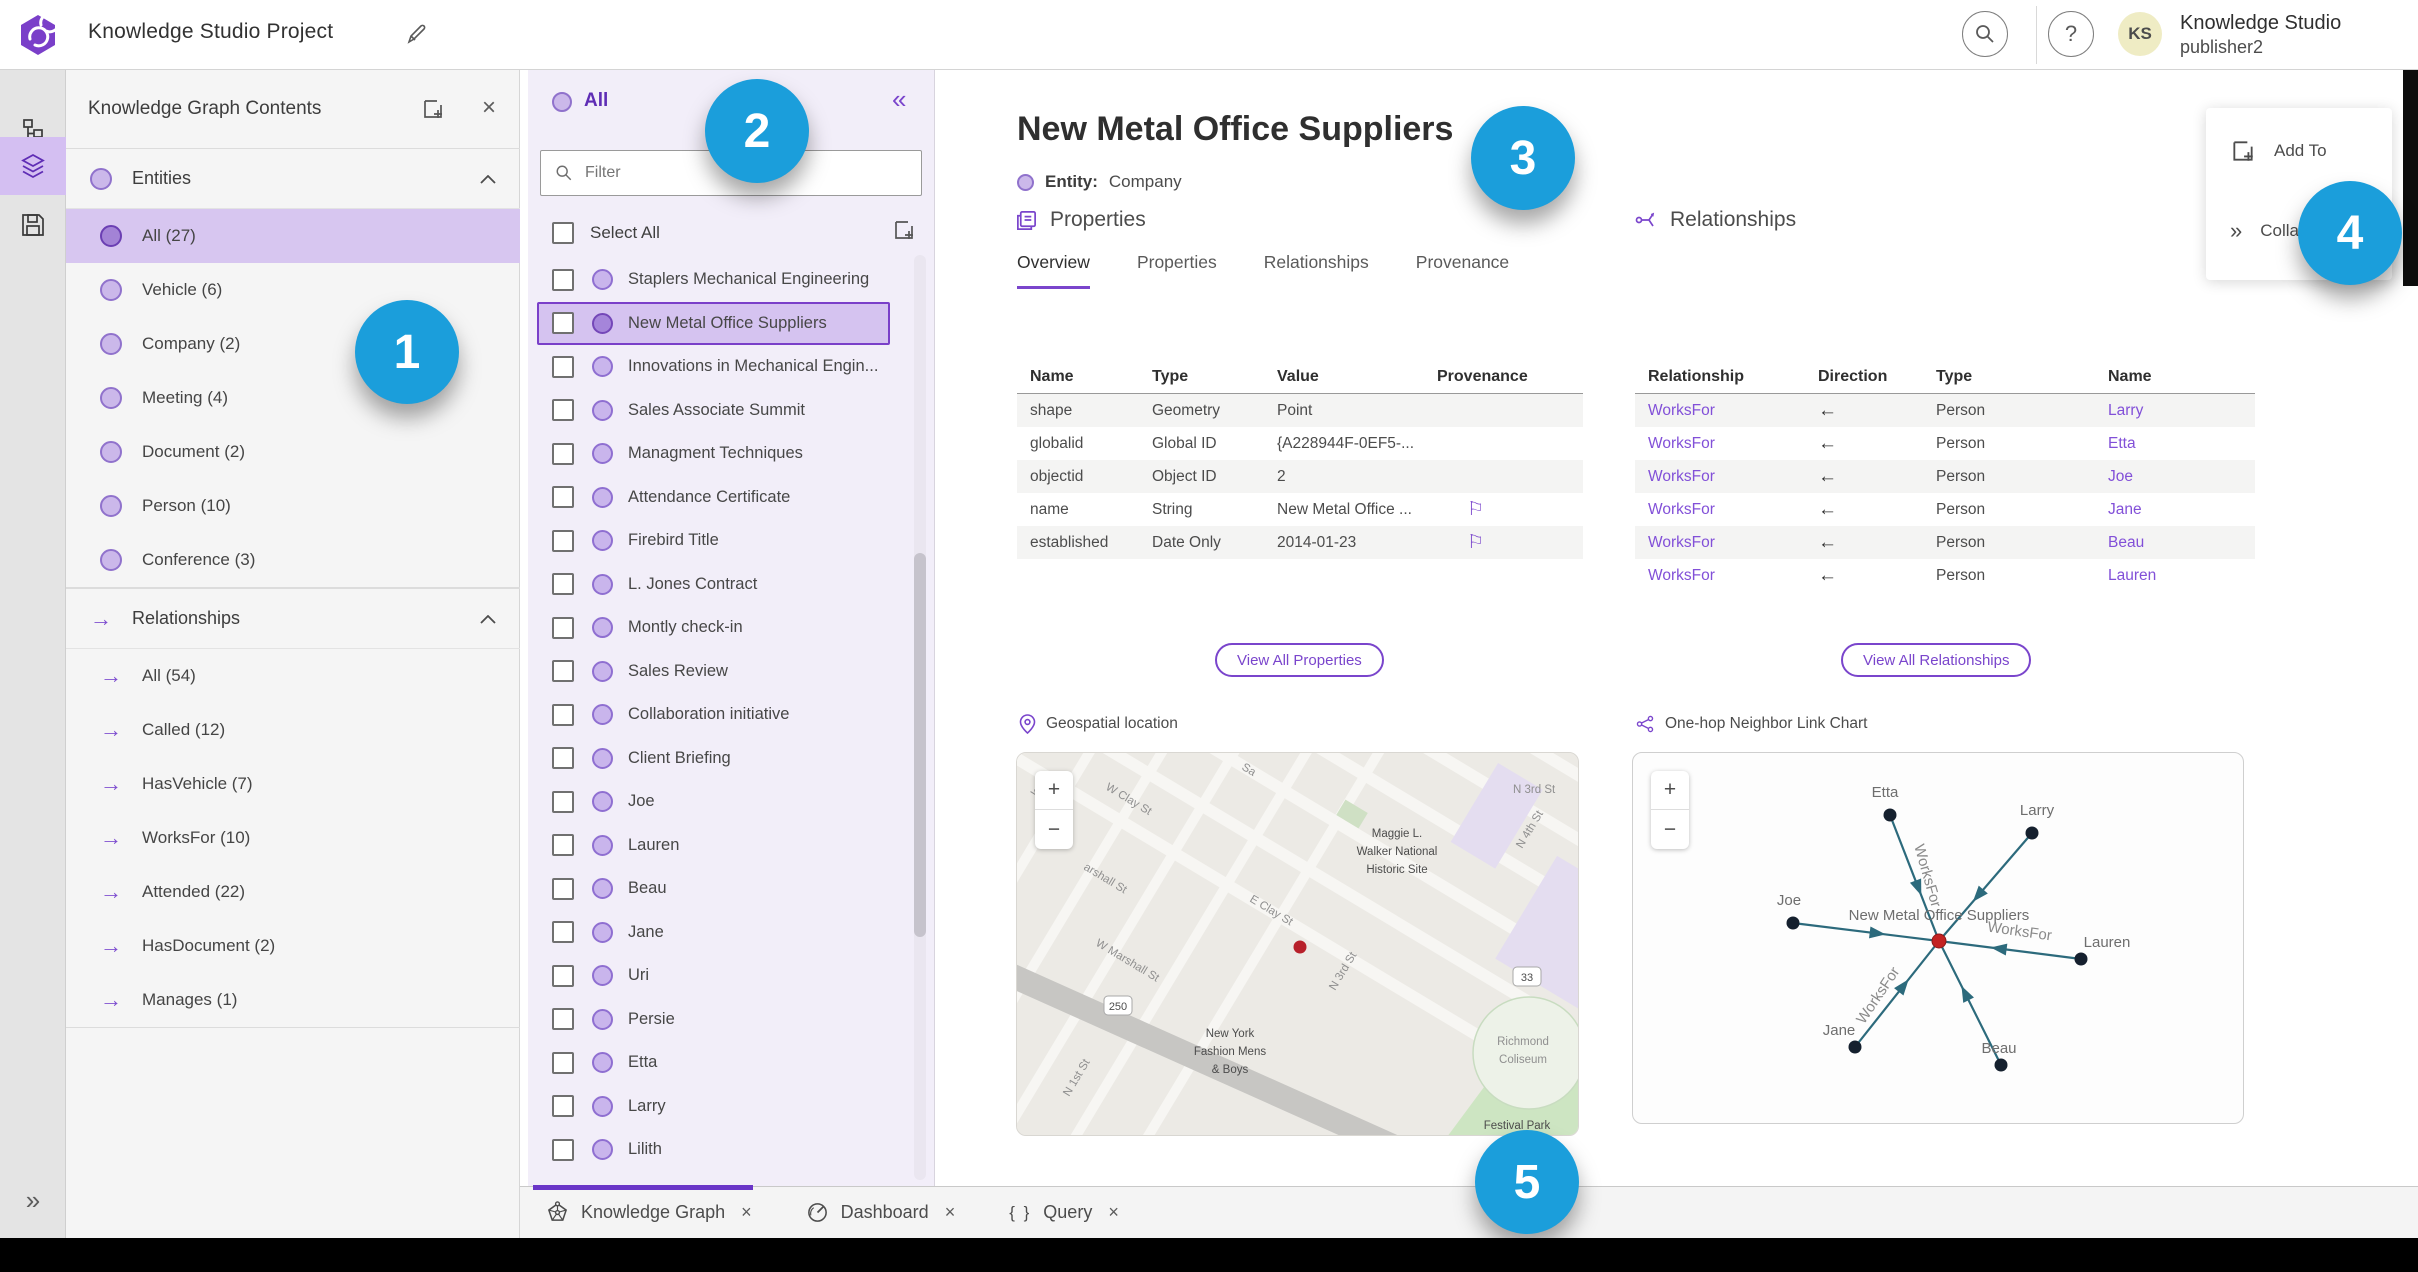  I want to click on search-button, so click(1985, 34).